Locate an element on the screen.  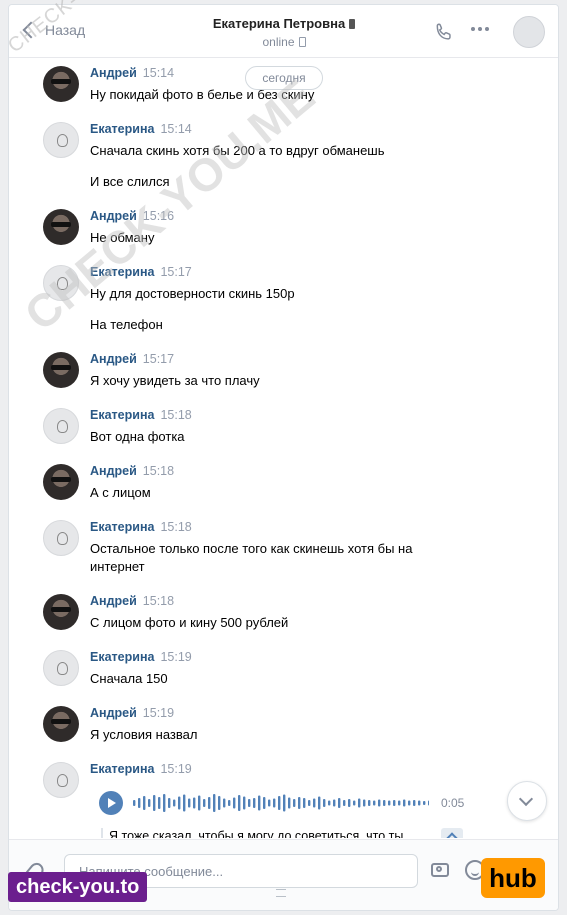
voice-message: 0:05 is located at coordinates (289, 803).